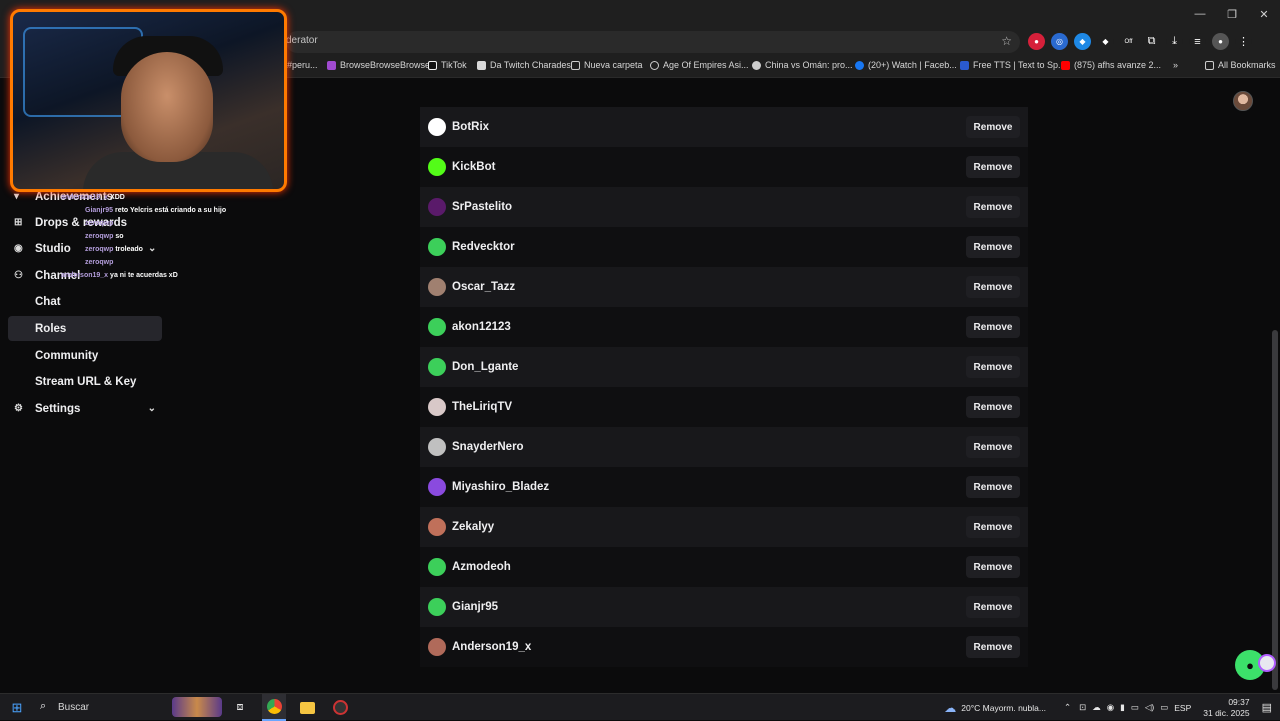 This screenshot has height=721, width=1280. Describe the element at coordinates (1105, 41) in the screenshot. I see `extension-diamond-icon: ◆` at that location.